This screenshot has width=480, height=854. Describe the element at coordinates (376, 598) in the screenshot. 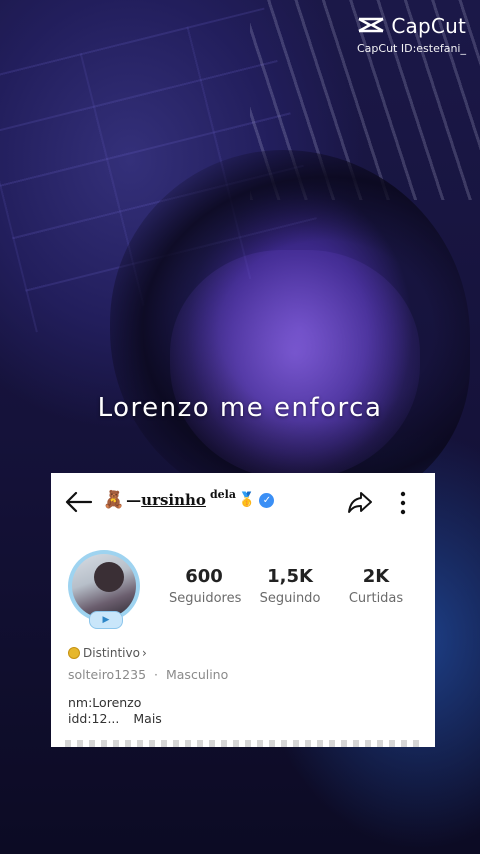

I see `stat-label: Curtidas` at that location.